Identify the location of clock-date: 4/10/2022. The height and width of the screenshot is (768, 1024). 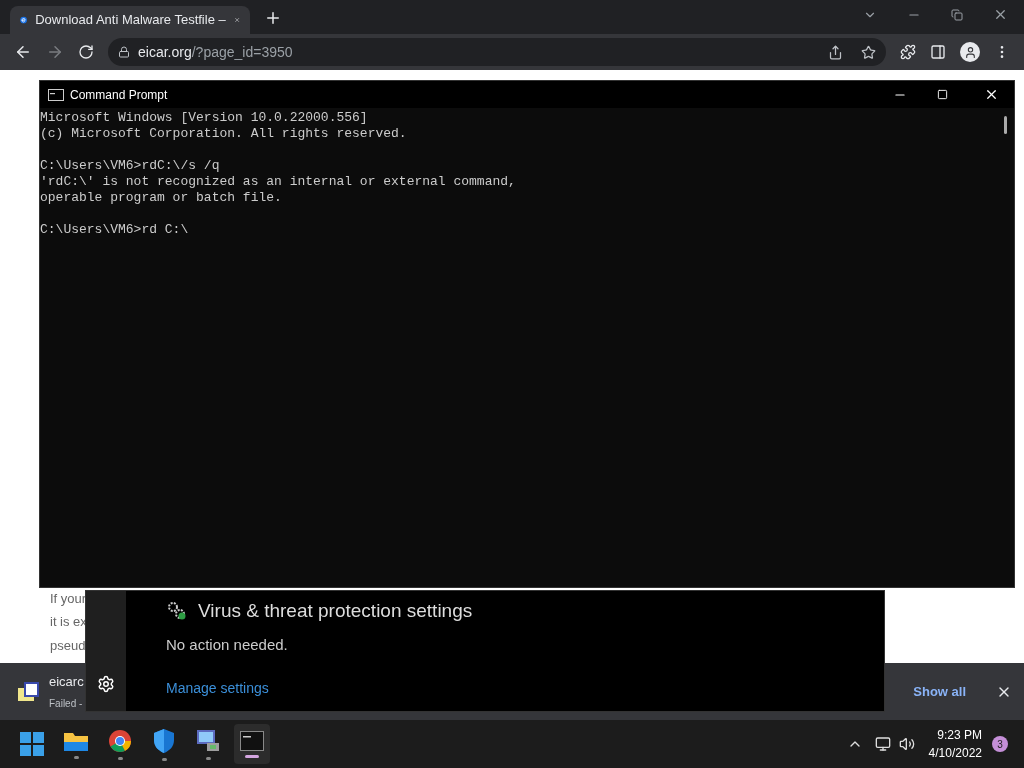
(955, 753).